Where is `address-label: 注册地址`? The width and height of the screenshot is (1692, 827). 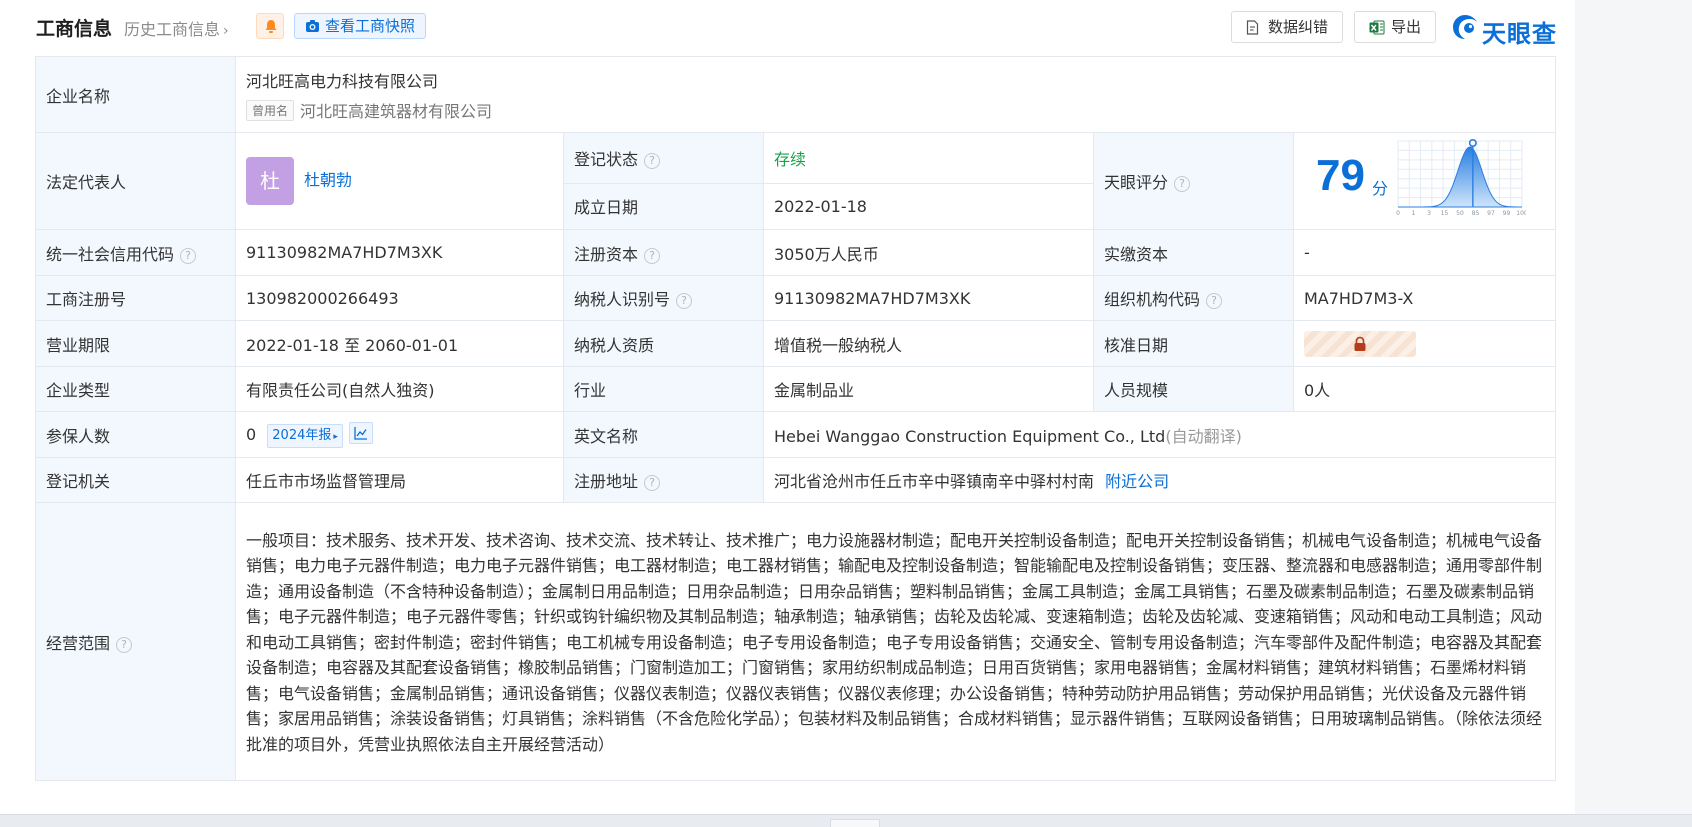
address-label: 注册地址 is located at coordinates (606, 481).